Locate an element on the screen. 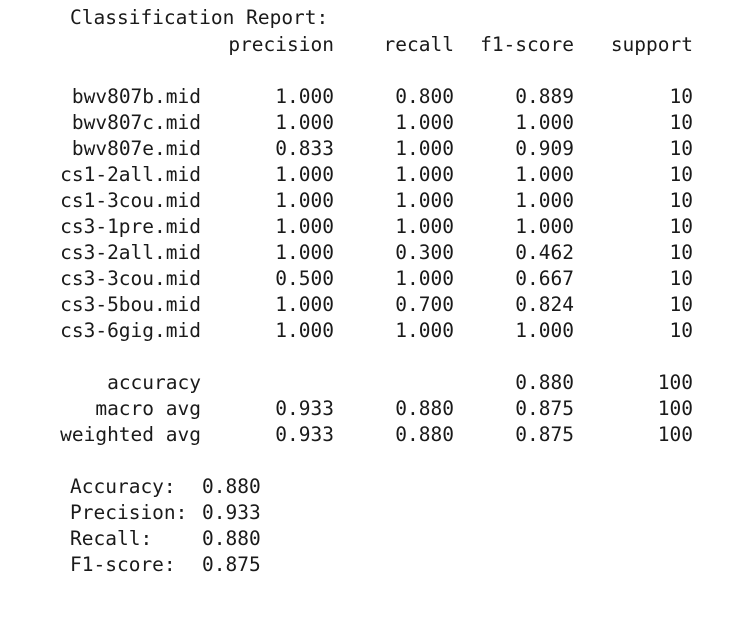  metric-label: Precision: is located at coordinates (129, 512).